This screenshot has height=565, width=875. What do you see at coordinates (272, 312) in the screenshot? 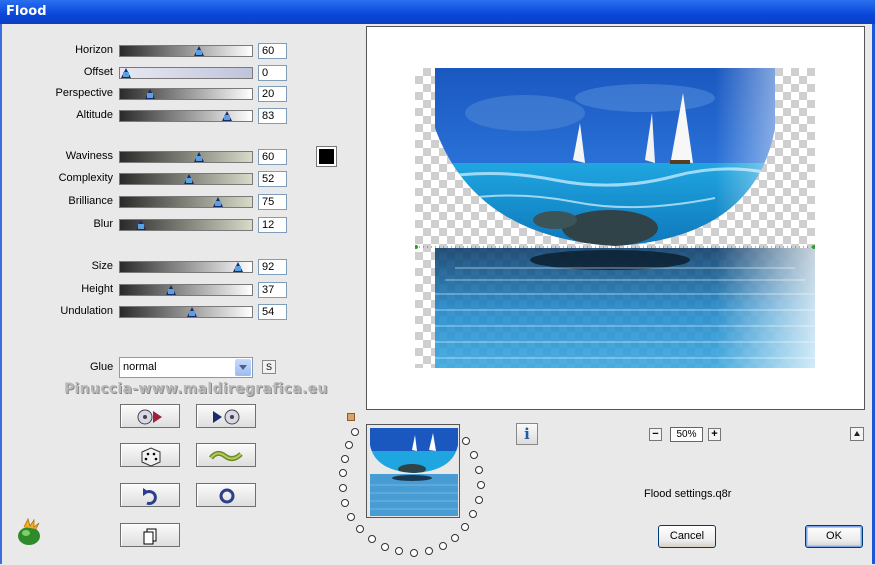
I see `value-field-undulation: 54` at bounding box center [272, 312].